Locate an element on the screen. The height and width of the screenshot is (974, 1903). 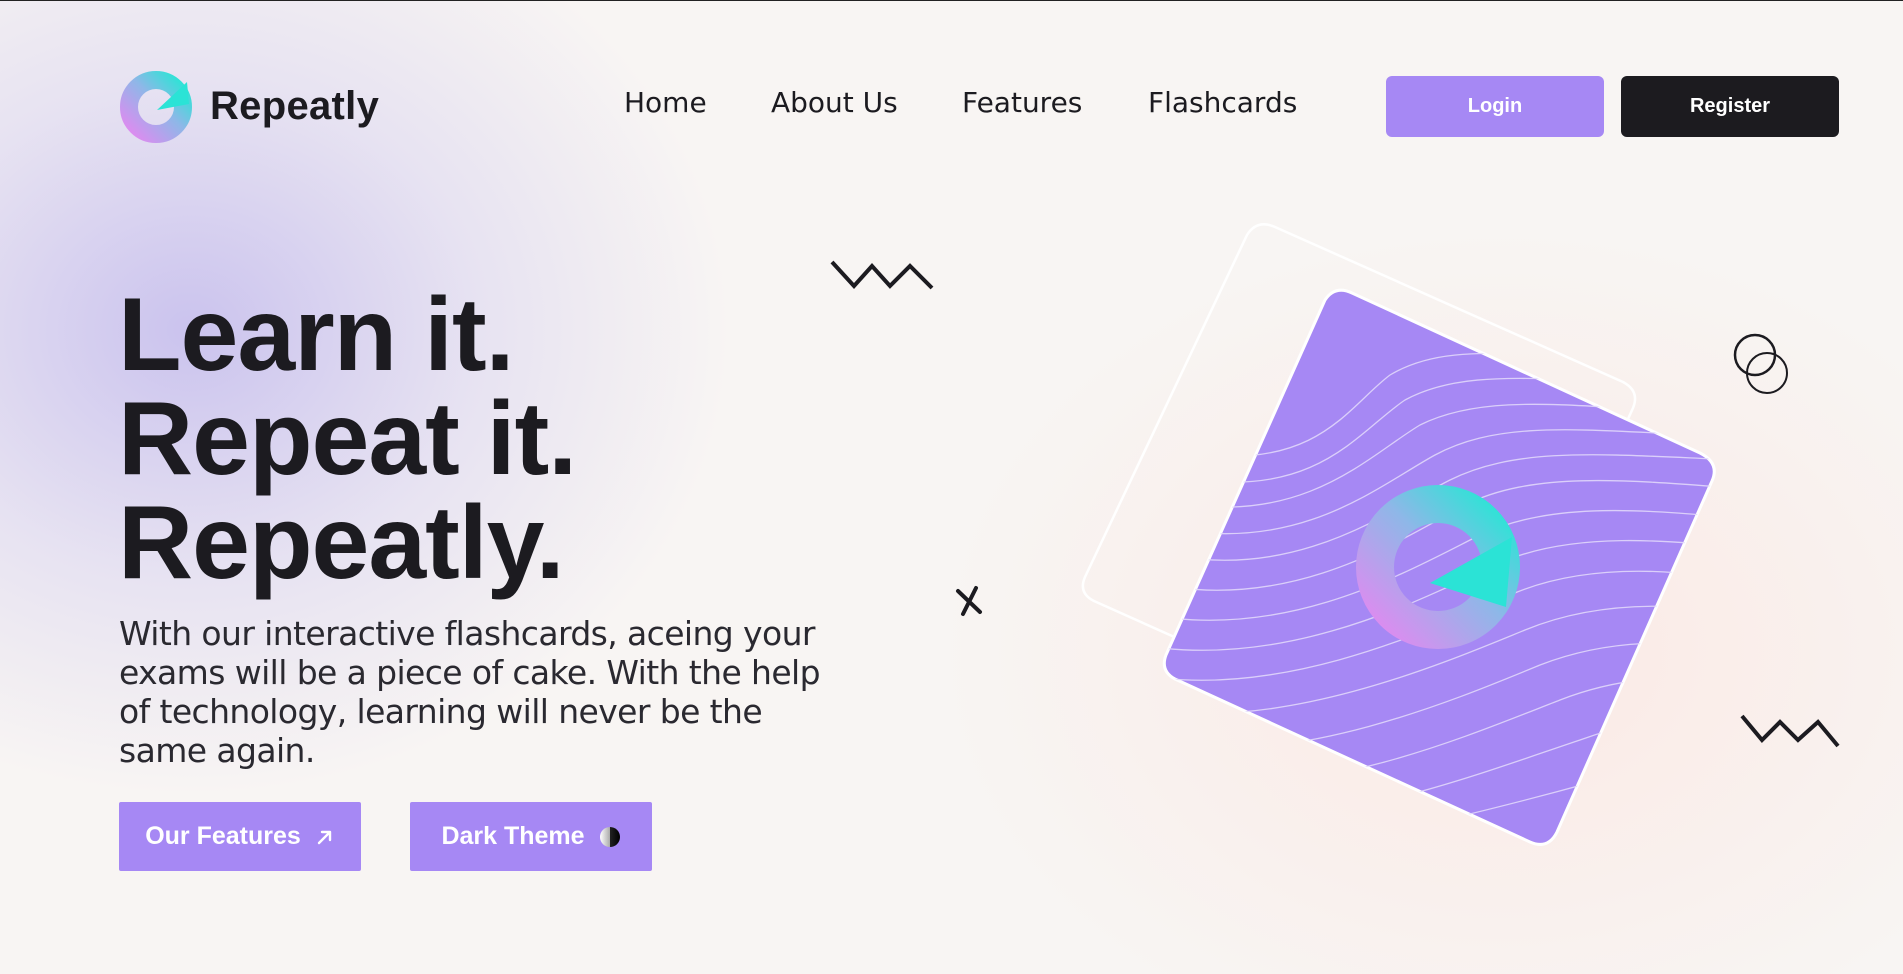
repeatly-logo-icon is located at coordinates (156, 107).